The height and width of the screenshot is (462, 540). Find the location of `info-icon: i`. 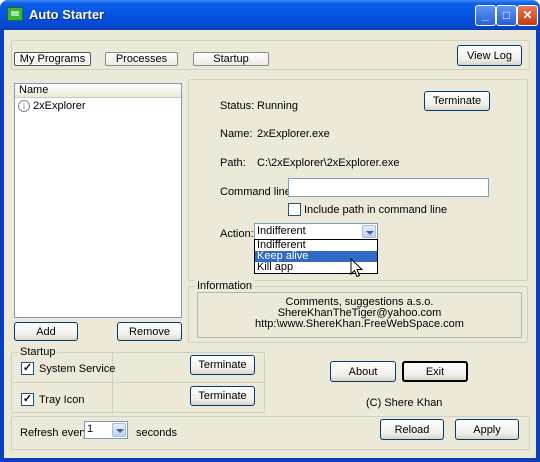

info-icon: i is located at coordinates (24, 106).